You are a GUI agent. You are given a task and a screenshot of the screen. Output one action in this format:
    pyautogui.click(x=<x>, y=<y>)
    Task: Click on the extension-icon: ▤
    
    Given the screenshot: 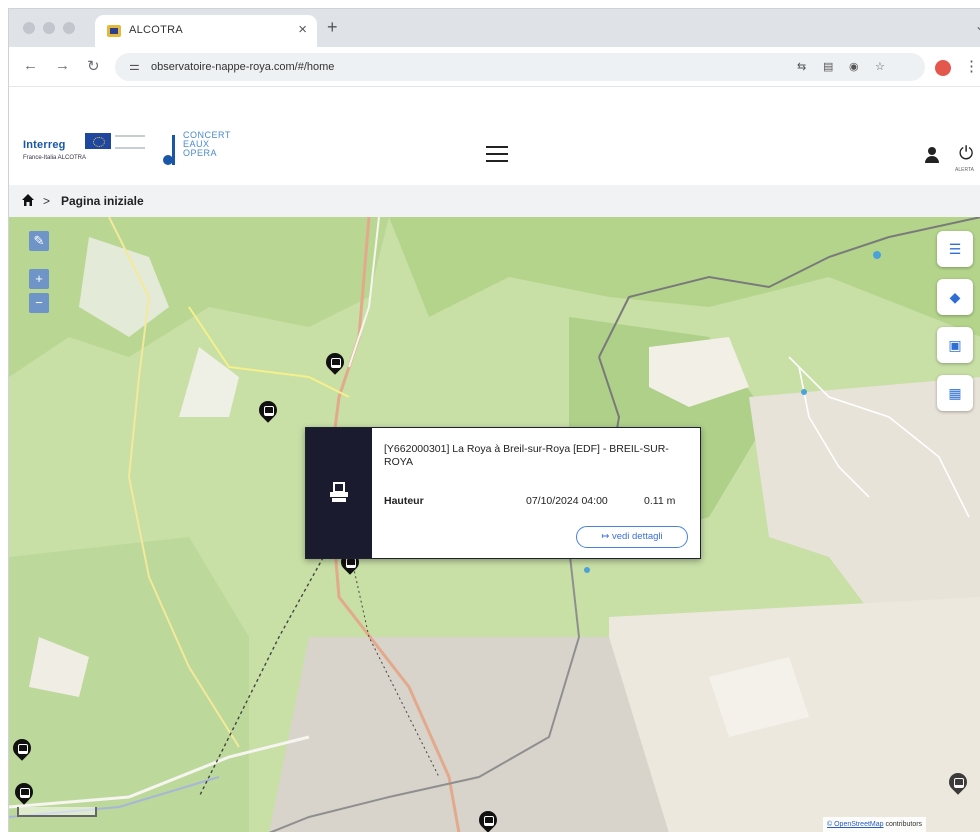 What is the action you would take?
    pyautogui.click(x=828, y=66)
    